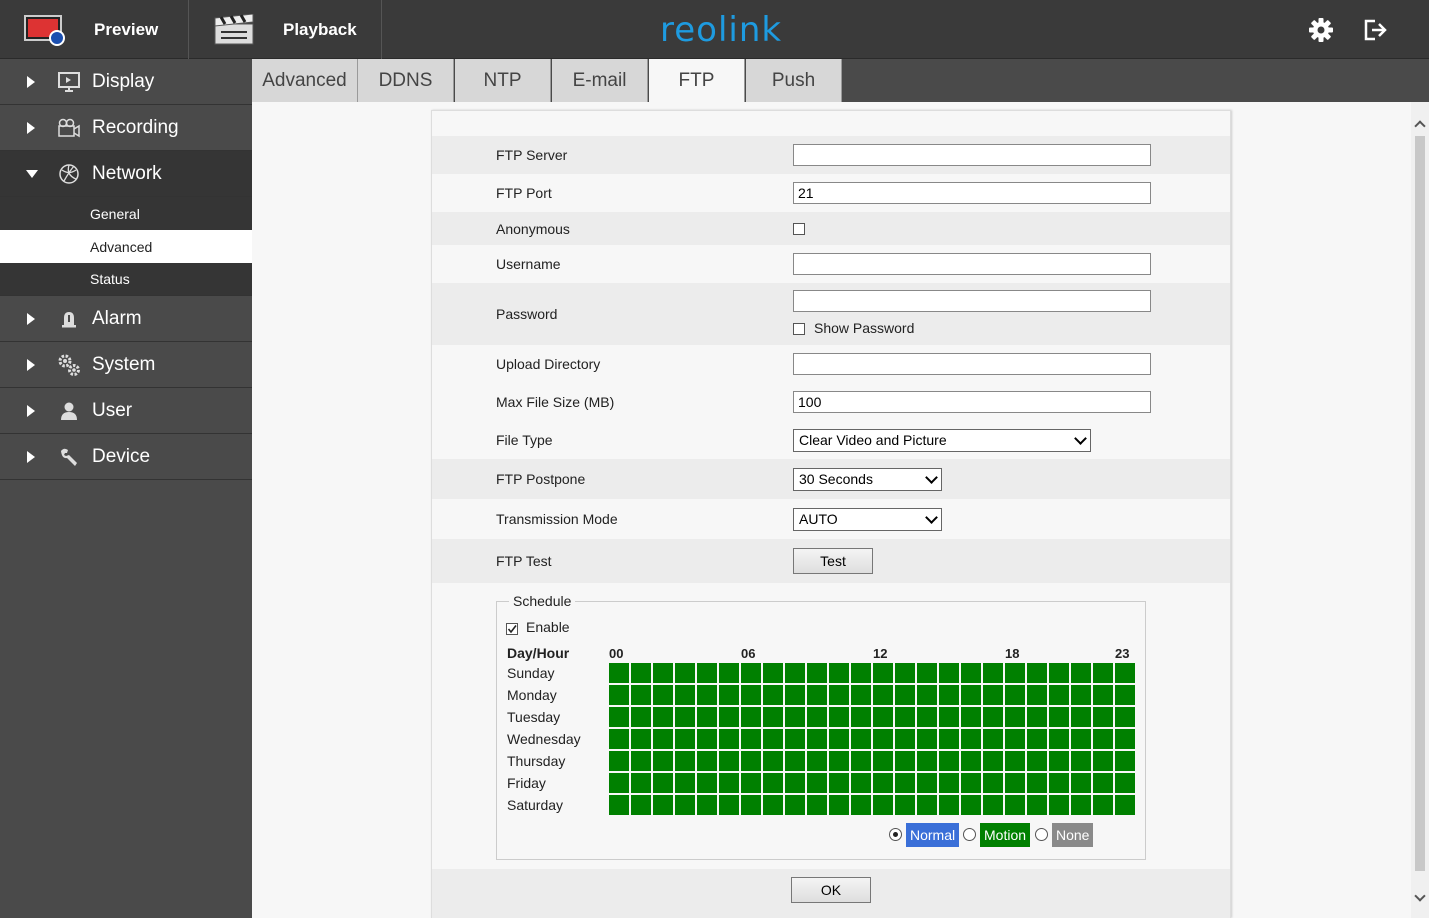 The height and width of the screenshot is (918, 1429). I want to click on none-radio, so click(1041, 834).